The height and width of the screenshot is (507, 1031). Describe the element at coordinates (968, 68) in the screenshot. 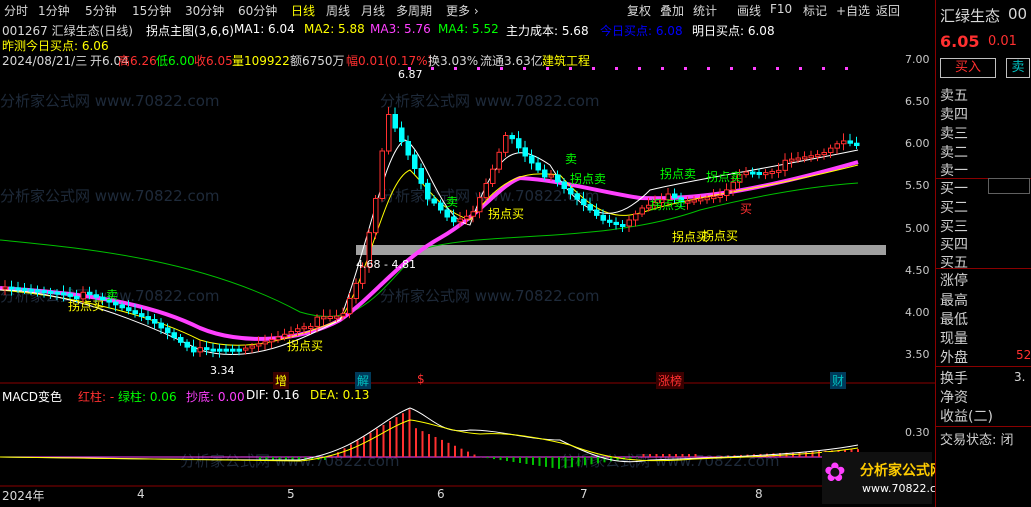

I see `buy-button: 买入` at that location.